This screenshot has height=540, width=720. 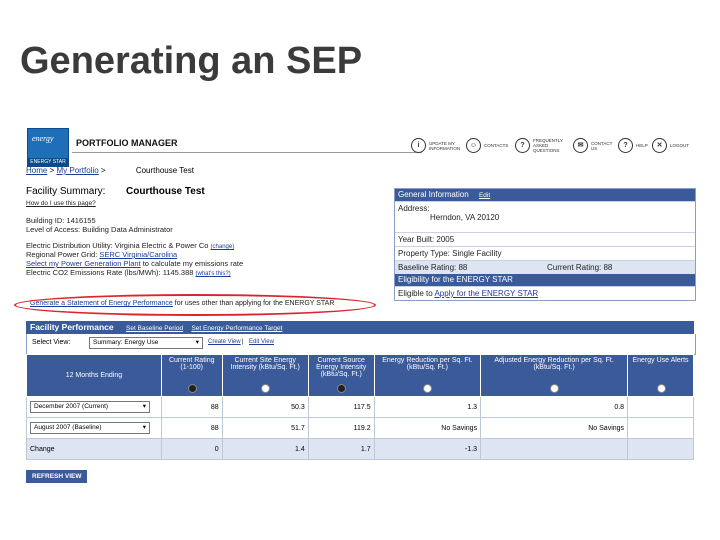 I want to click on account-icon: i, so click(x=418, y=145).